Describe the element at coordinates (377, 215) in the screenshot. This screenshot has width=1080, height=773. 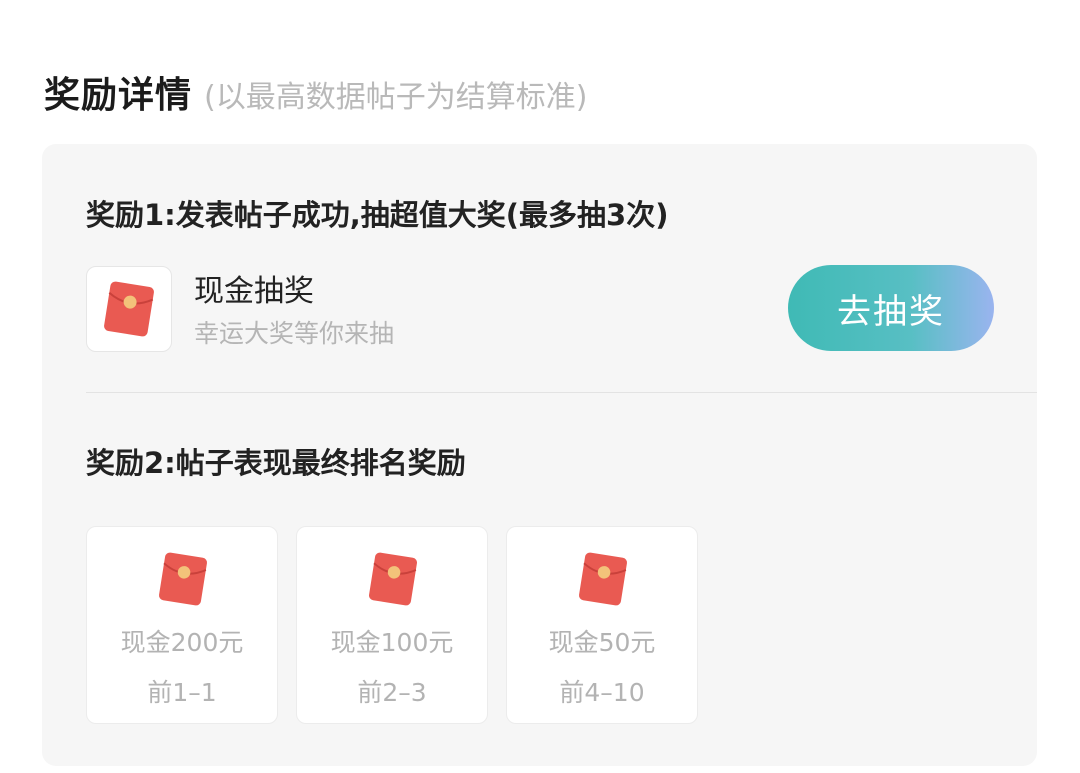
I see `reward1-title: 奖励1:发表帖子成功,抽超值大奖(最多抽3次)` at that location.